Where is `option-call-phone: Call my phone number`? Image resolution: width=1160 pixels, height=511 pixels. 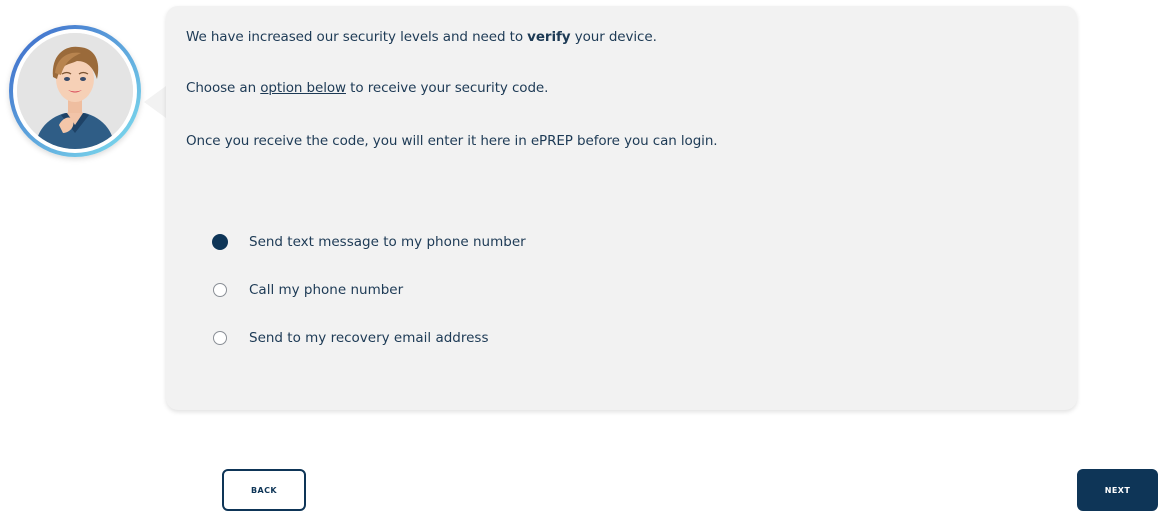 option-call-phone: Call my phone number is located at coordinates (307, 290).